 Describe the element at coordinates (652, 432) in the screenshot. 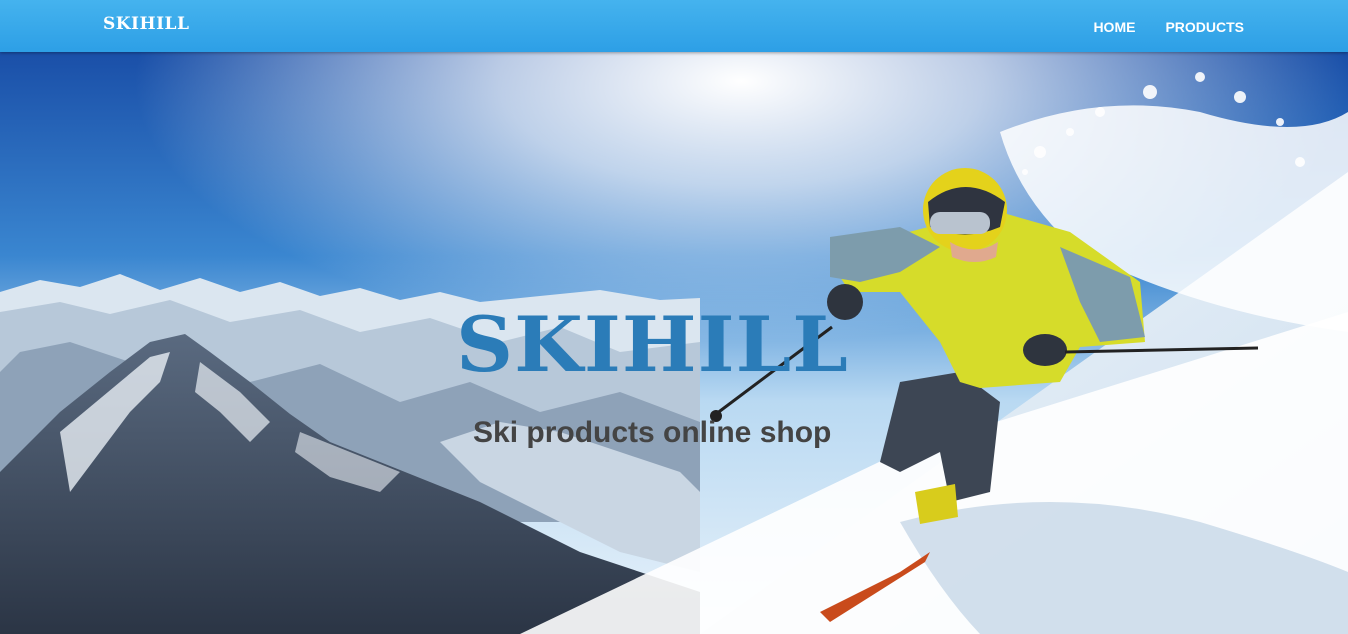

I see `hero-subtitle: Ski products online shop` at that location.